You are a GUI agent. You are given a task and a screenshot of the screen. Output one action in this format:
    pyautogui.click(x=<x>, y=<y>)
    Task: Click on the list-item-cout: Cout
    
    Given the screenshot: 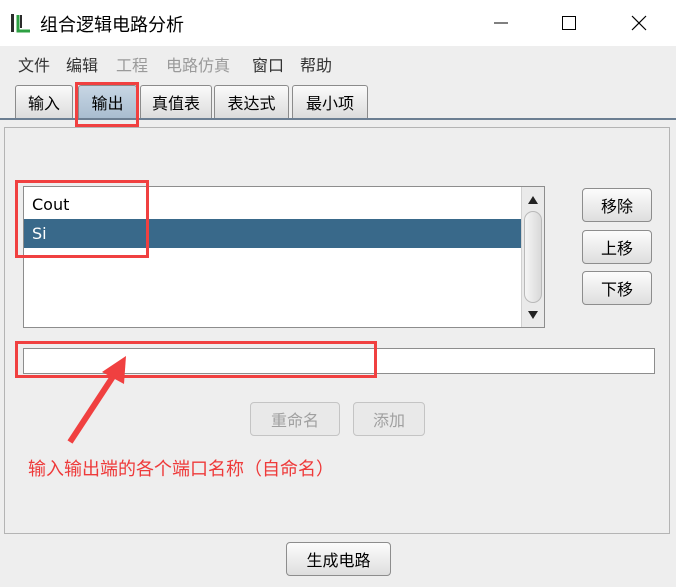 What is the action you would take?
    pyautogui.click(x=272, y=204)
    